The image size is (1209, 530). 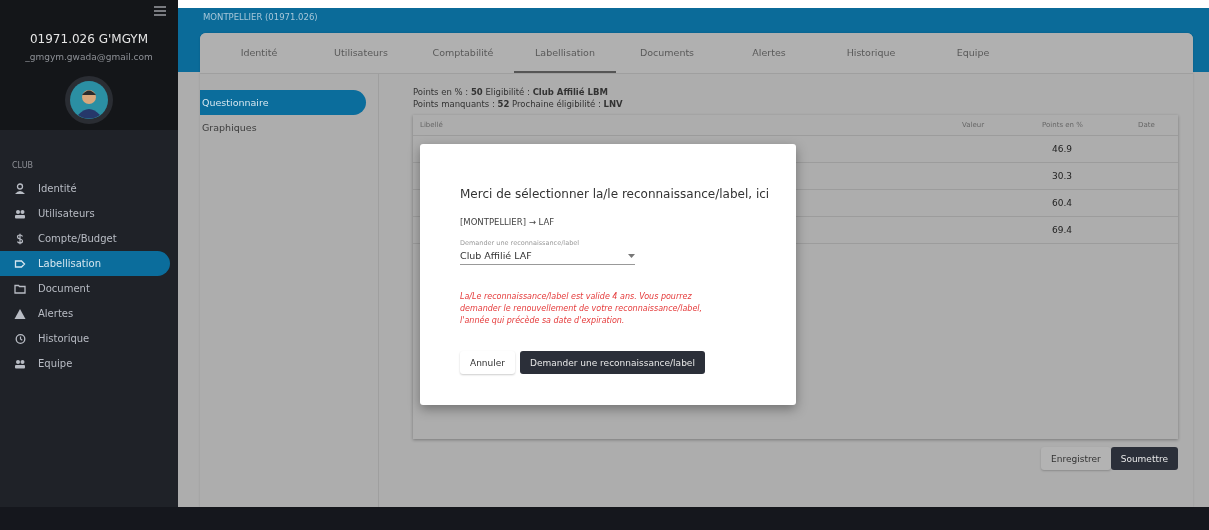 I want to click on summary-line: Points manquants : 52 Prochaine éligibilité : LNV, so click(x=518, y=104).